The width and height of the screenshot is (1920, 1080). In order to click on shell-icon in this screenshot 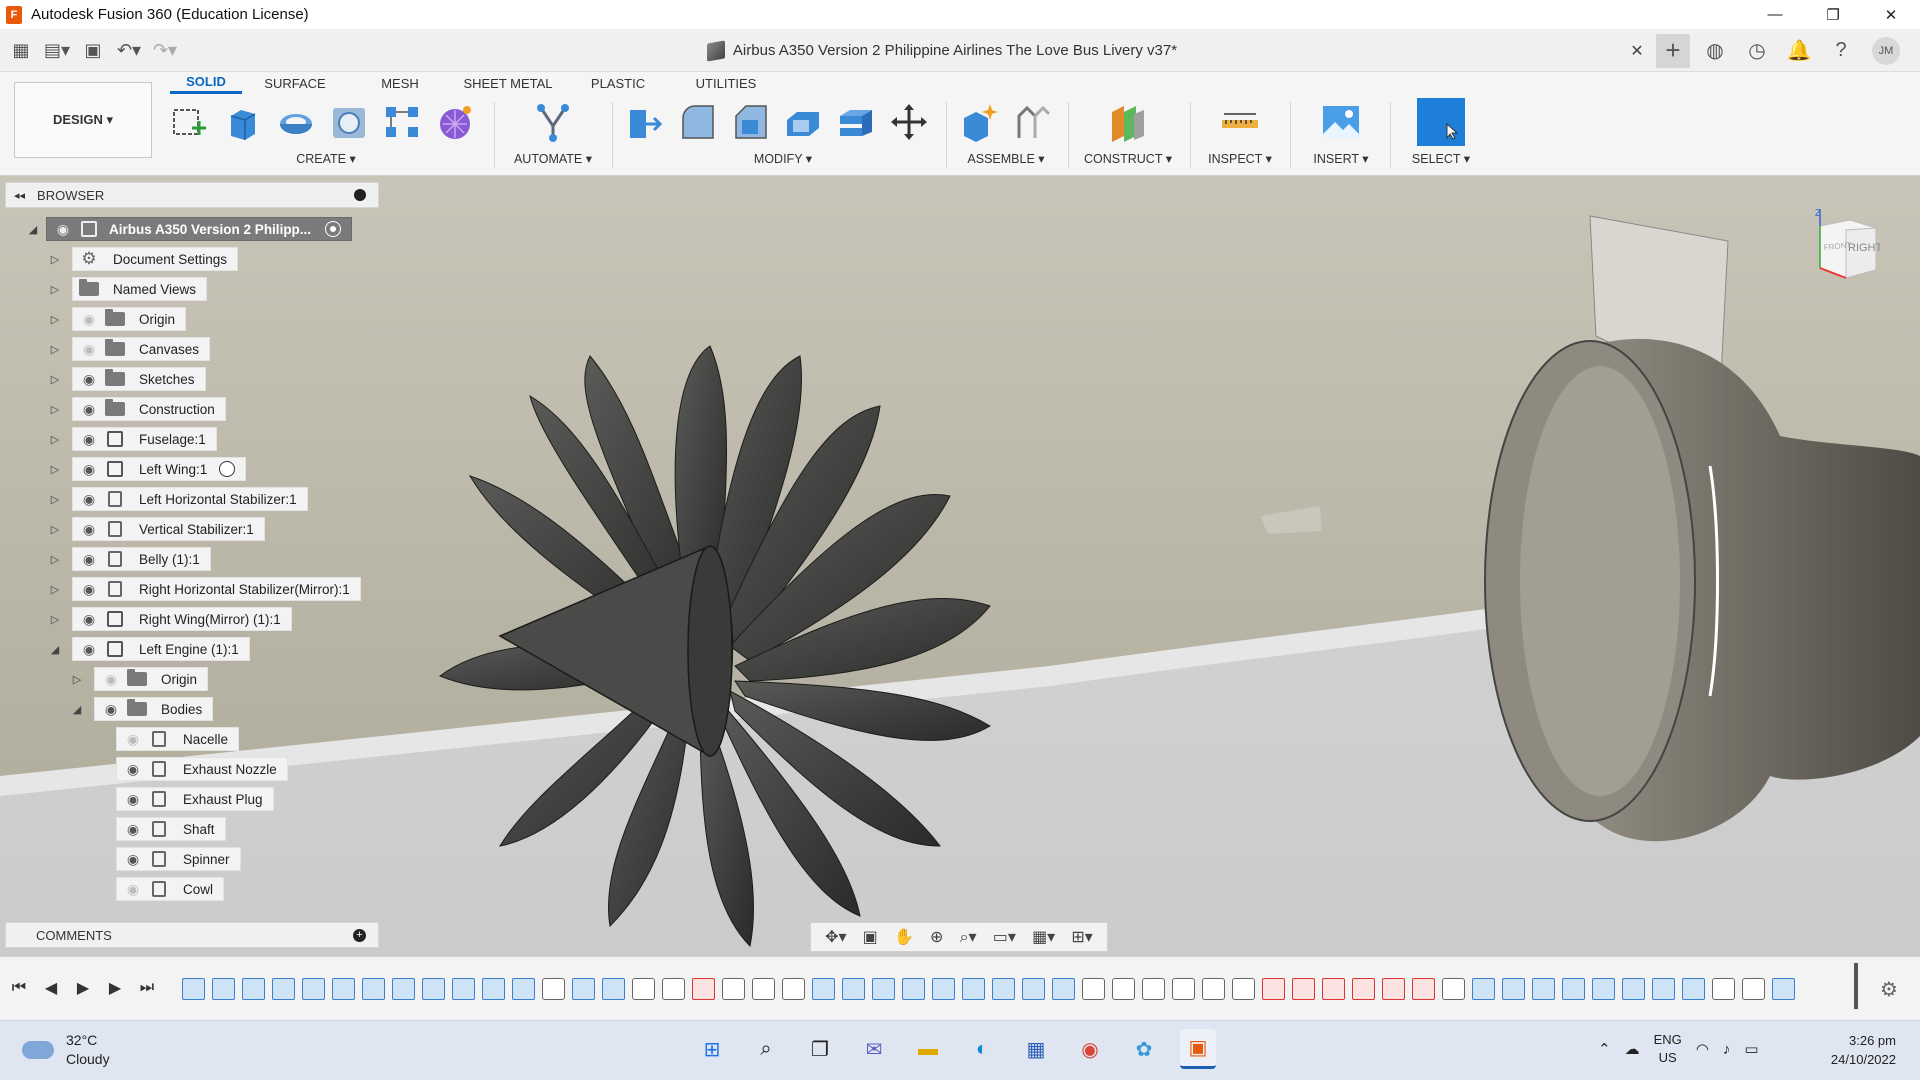, I will do `click(803, 122)`.